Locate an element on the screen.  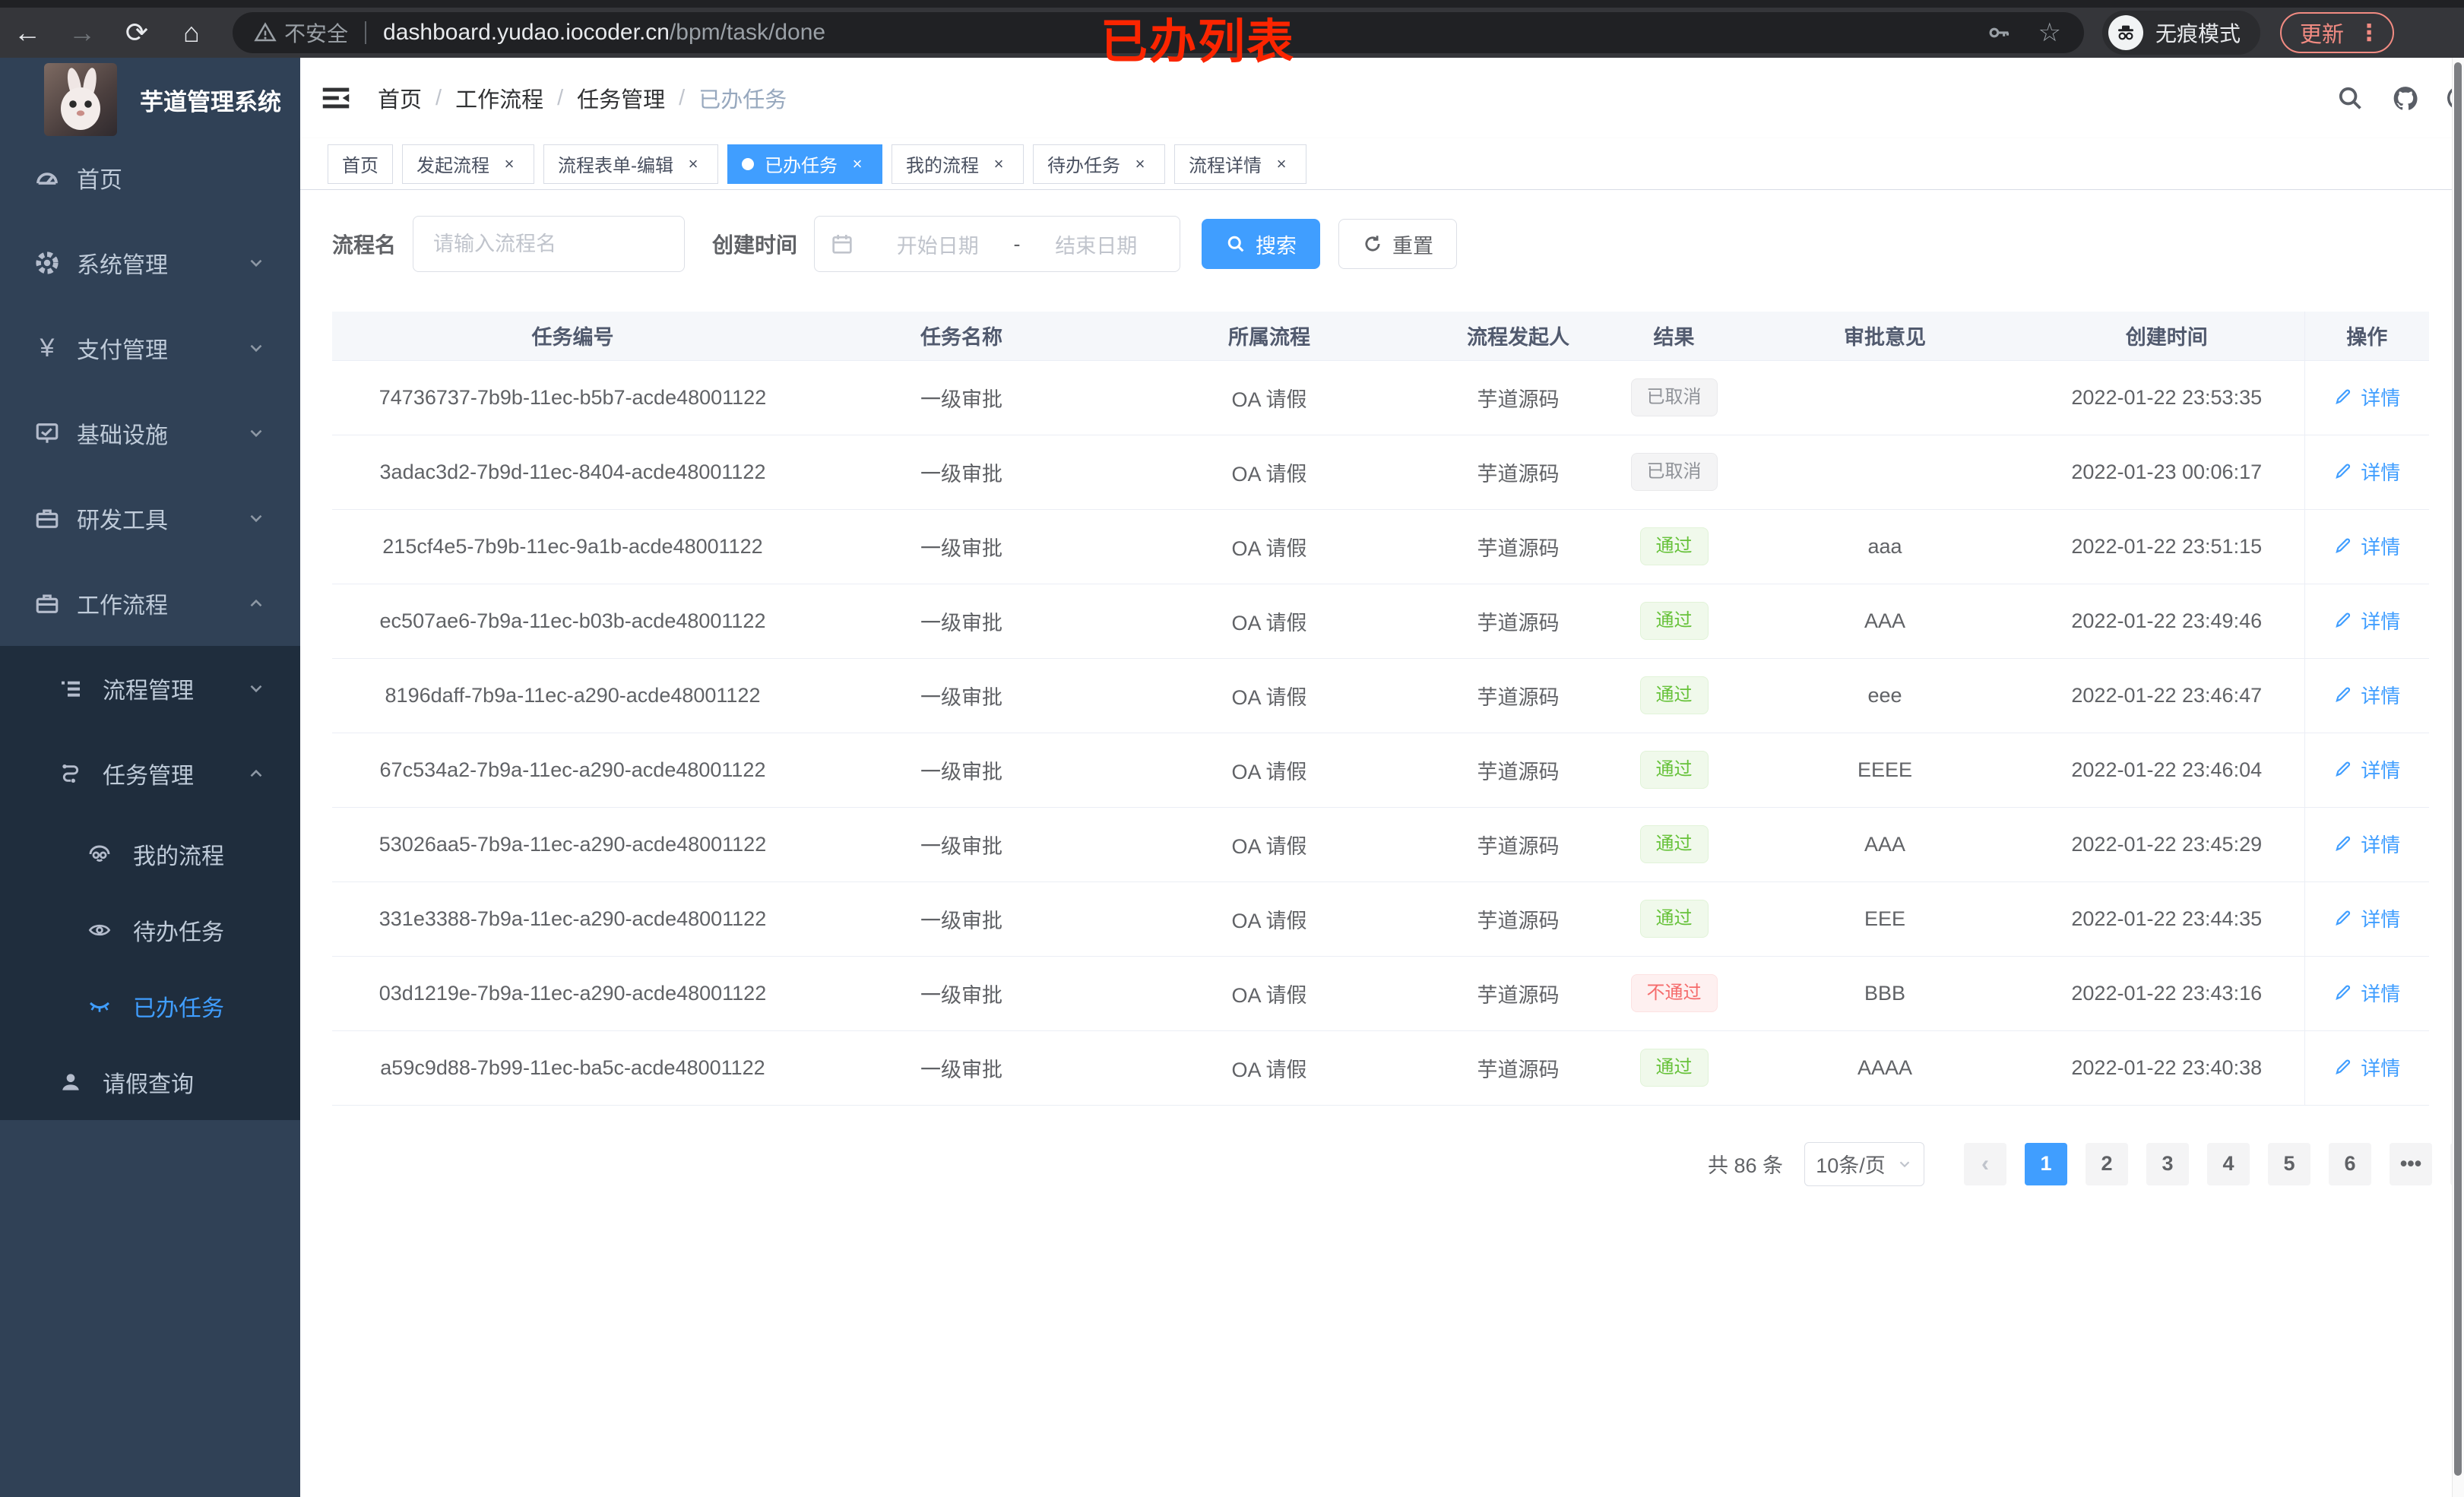
sidebar-item-system: 系统管理 is located at coordinates (150, 262).